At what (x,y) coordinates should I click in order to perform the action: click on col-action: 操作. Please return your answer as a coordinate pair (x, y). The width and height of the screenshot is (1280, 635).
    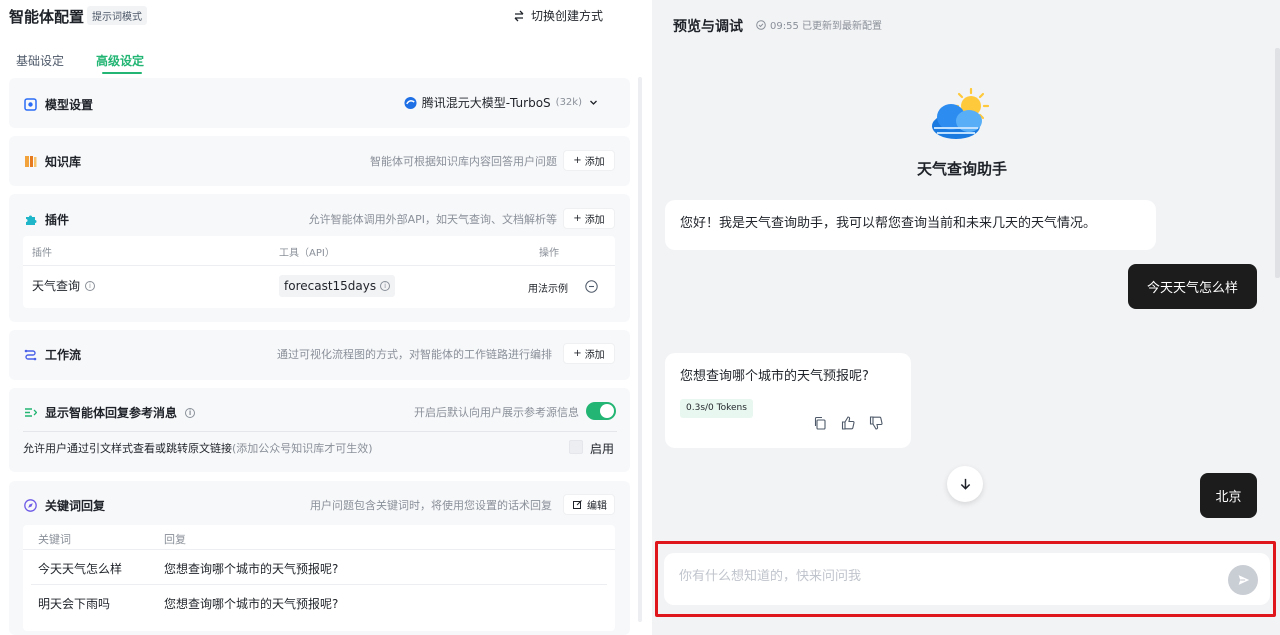
    Looking at the image, I should click on (549, 253).